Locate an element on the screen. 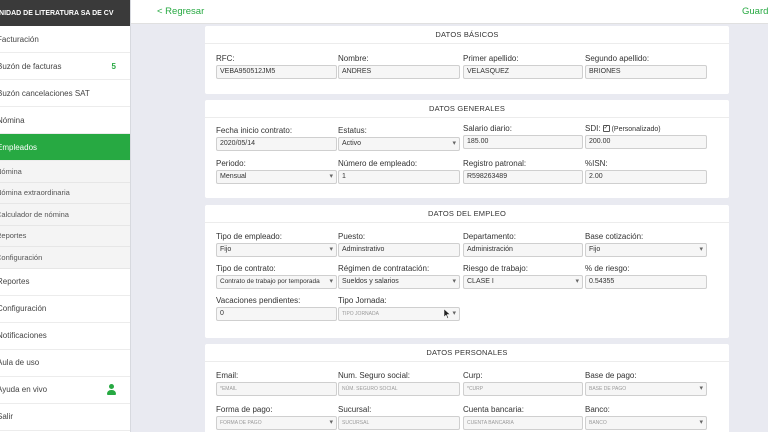 This screenshot has height=432, width=768. email-field: *EMAIL is located at coordinates (276, 389).